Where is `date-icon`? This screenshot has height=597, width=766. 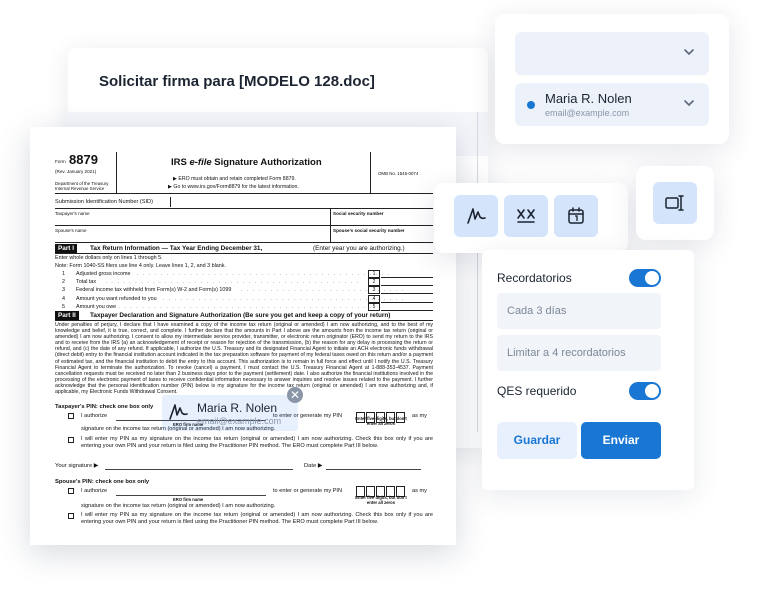
date-icon is located at coordinates (576, 215).